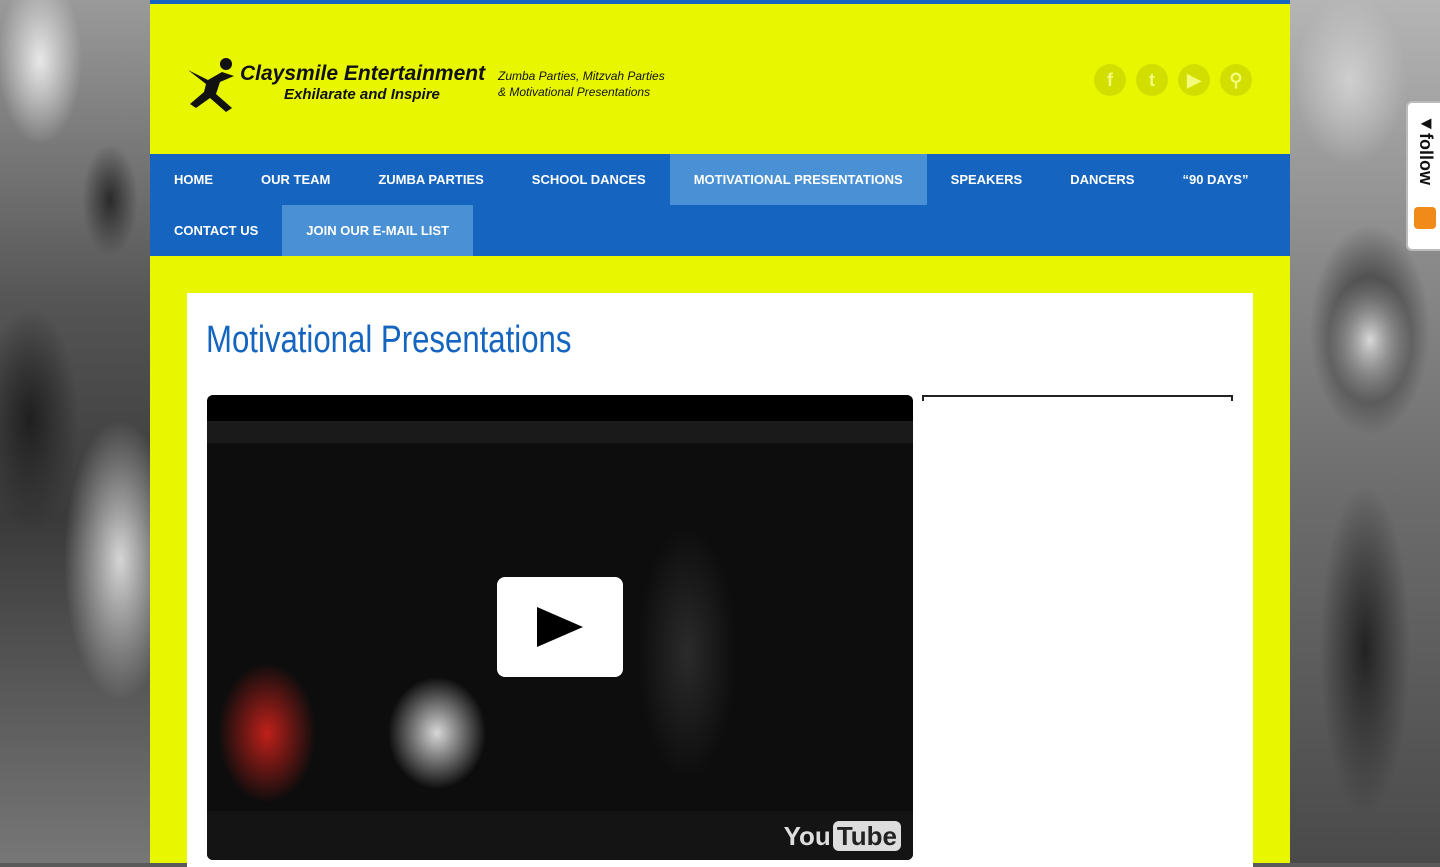 The width and height of the screenshot is (1440, 867). I want to click on youtube-logo: You Tube, so click(842, 836).